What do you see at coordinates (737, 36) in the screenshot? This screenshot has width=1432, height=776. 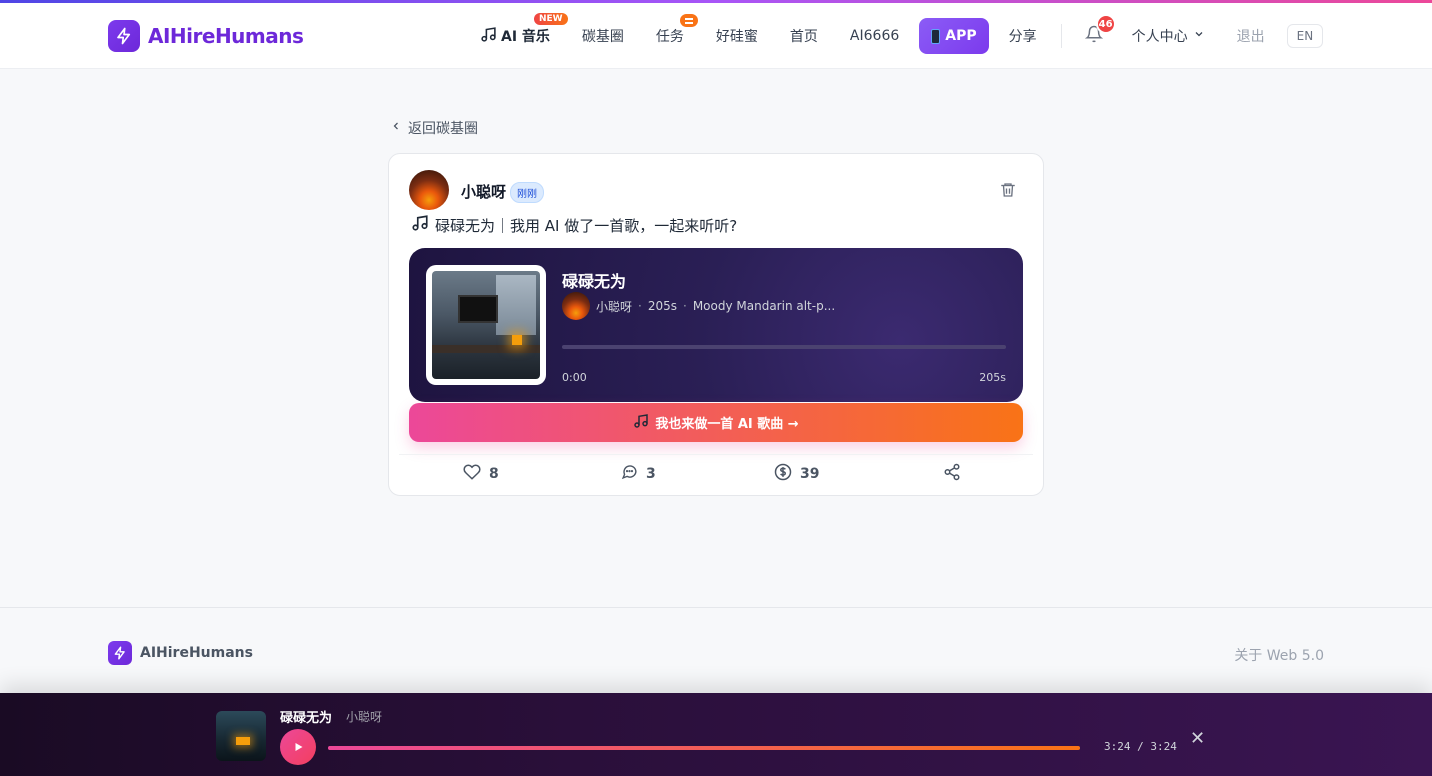 I see `nav-hao: 好硅蜜` at bounding box center [737, 36].